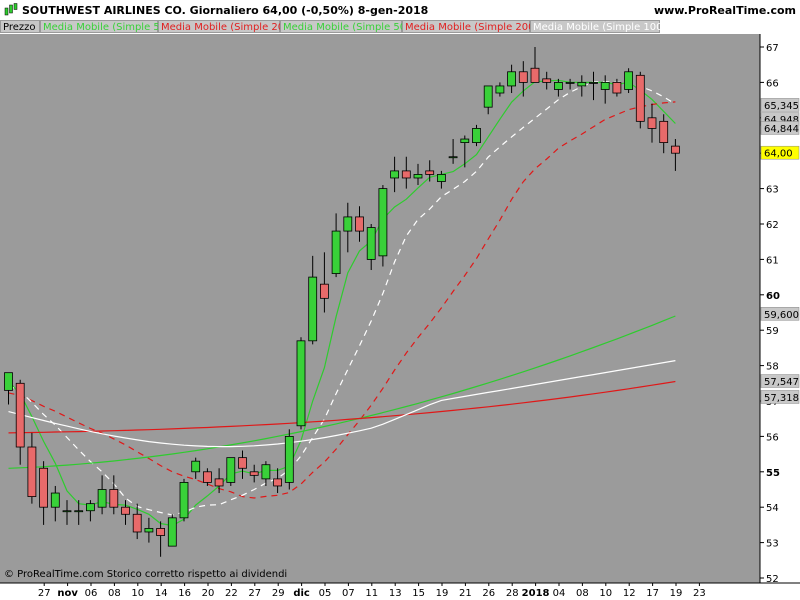  I want to click on x-tick-label: 27, so click(254, 593).